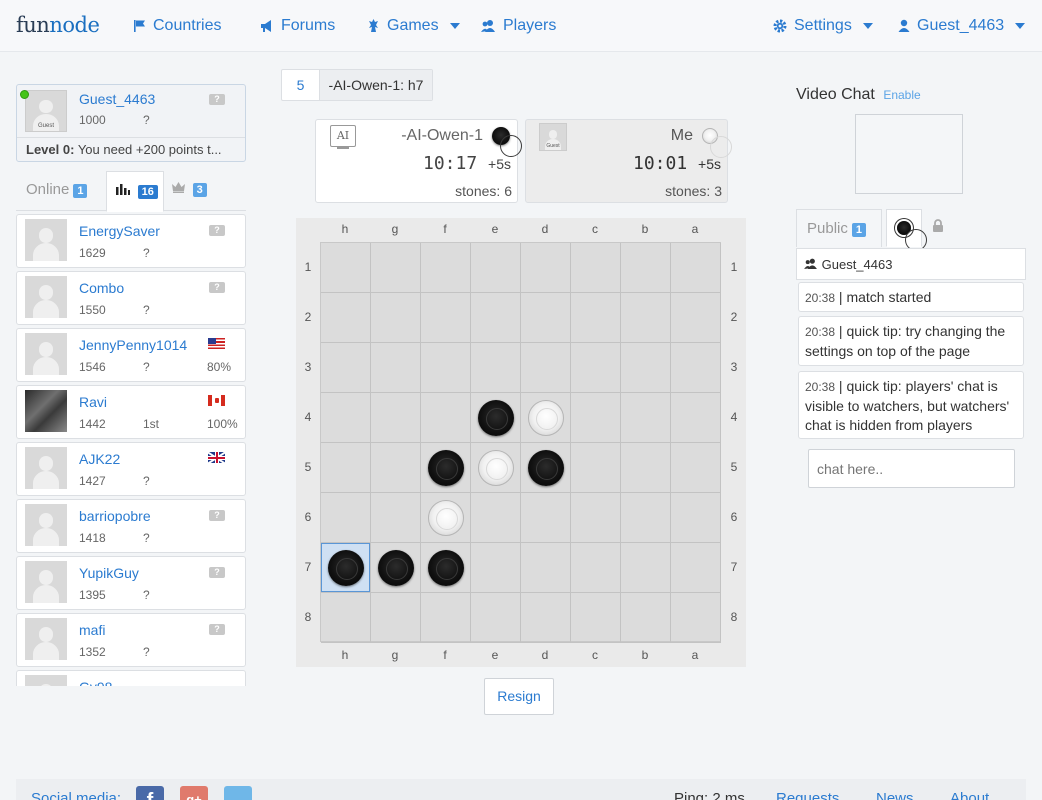 This screenshot has width=1042, height=800. I want to click on nav-games: Games, so click(413, 26).